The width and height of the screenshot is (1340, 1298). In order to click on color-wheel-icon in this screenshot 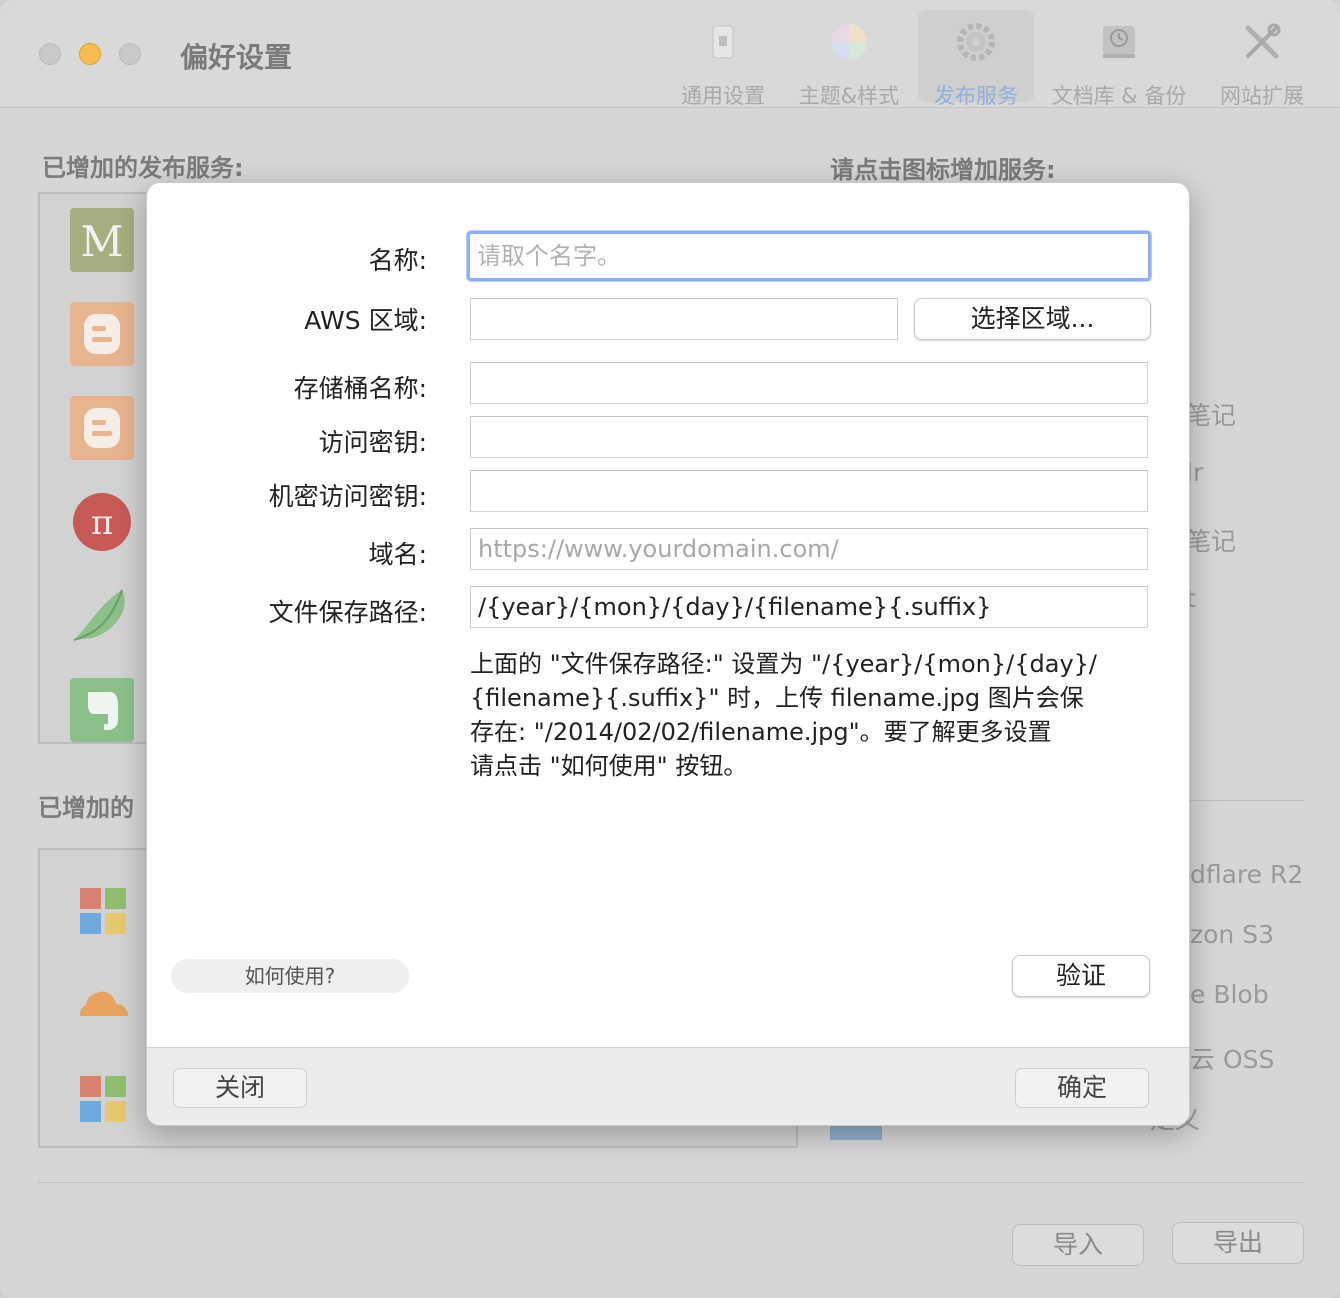, I will do `click(849, 42)`.